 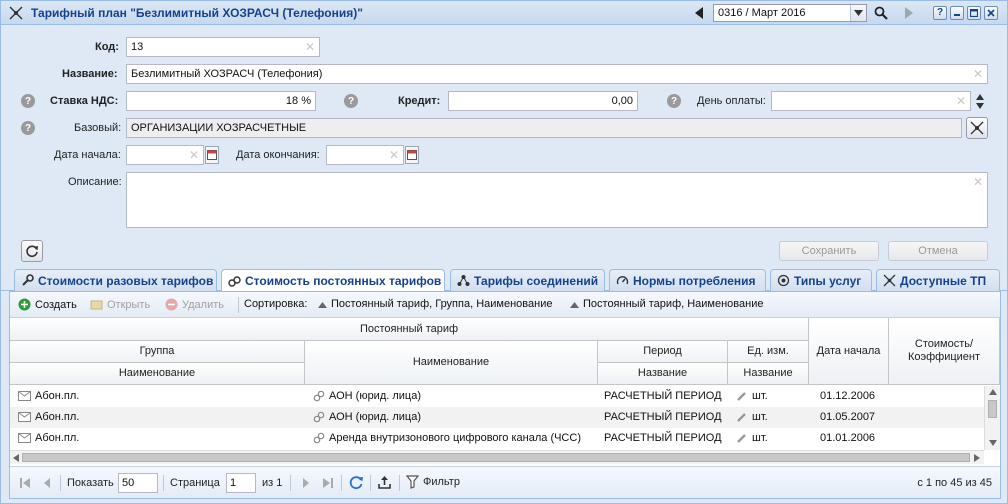 What do you see at coordinates (157, 352) in the screenshot?
I see `header-group: Группа` at bounding box center [157, 352].